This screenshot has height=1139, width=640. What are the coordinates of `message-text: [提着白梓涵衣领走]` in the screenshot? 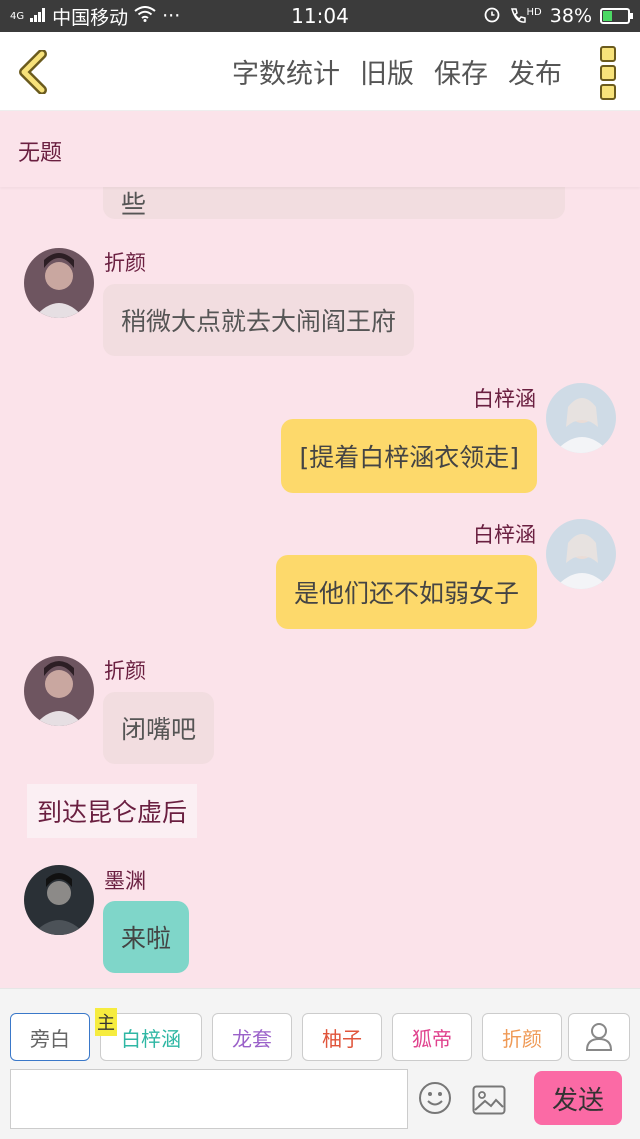 It's located at (409, 457).